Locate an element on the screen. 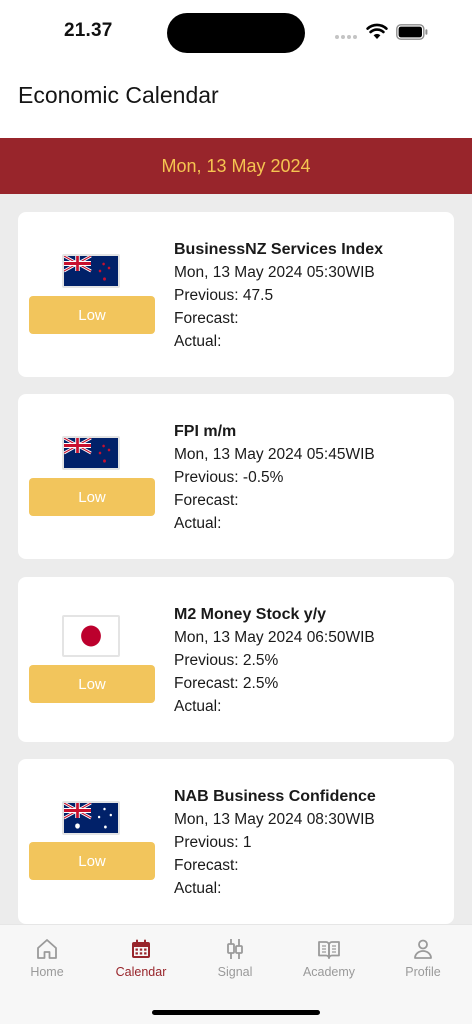 This screenshot has height=1024, width=472. date-header: Mon, 13 May 2024 is located at coordinates (236, 166).